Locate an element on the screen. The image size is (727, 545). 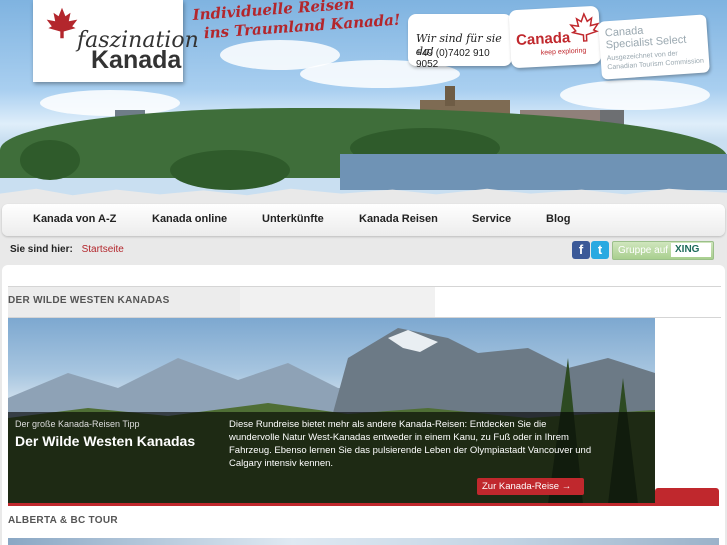
hero-cta-button: Zur Kanada-Reise → is located at coordinates (530, 486).